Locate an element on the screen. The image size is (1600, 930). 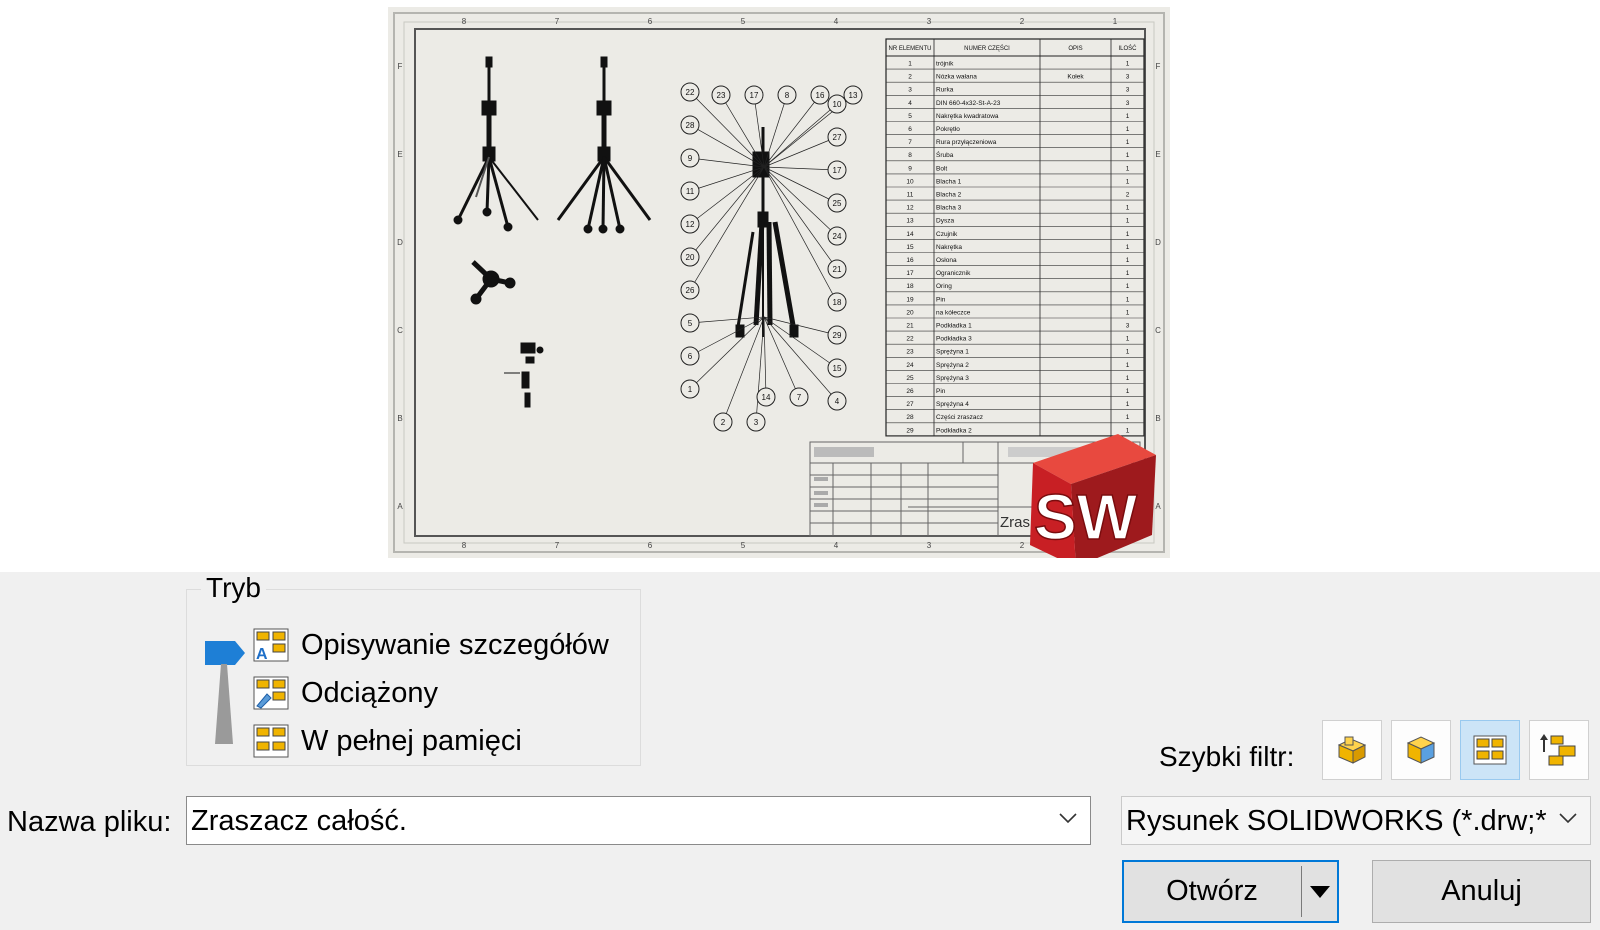
lightweight-mode-icon is located at coordinates (271, 693).